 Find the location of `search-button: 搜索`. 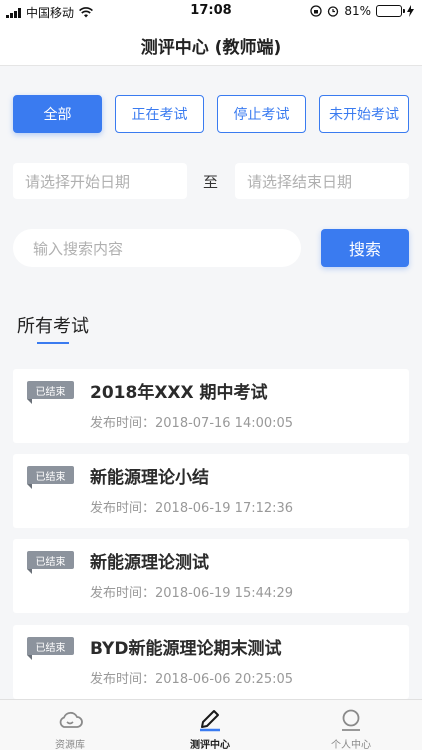

search-button: 搜索 is located at coordinates (365, 248).